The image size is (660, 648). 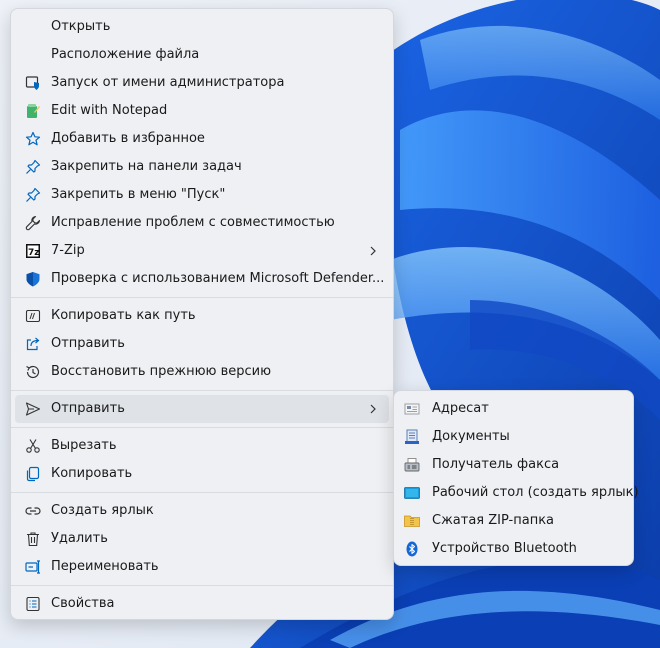 I want to click on fax-icon, so click(x=412, y=465).